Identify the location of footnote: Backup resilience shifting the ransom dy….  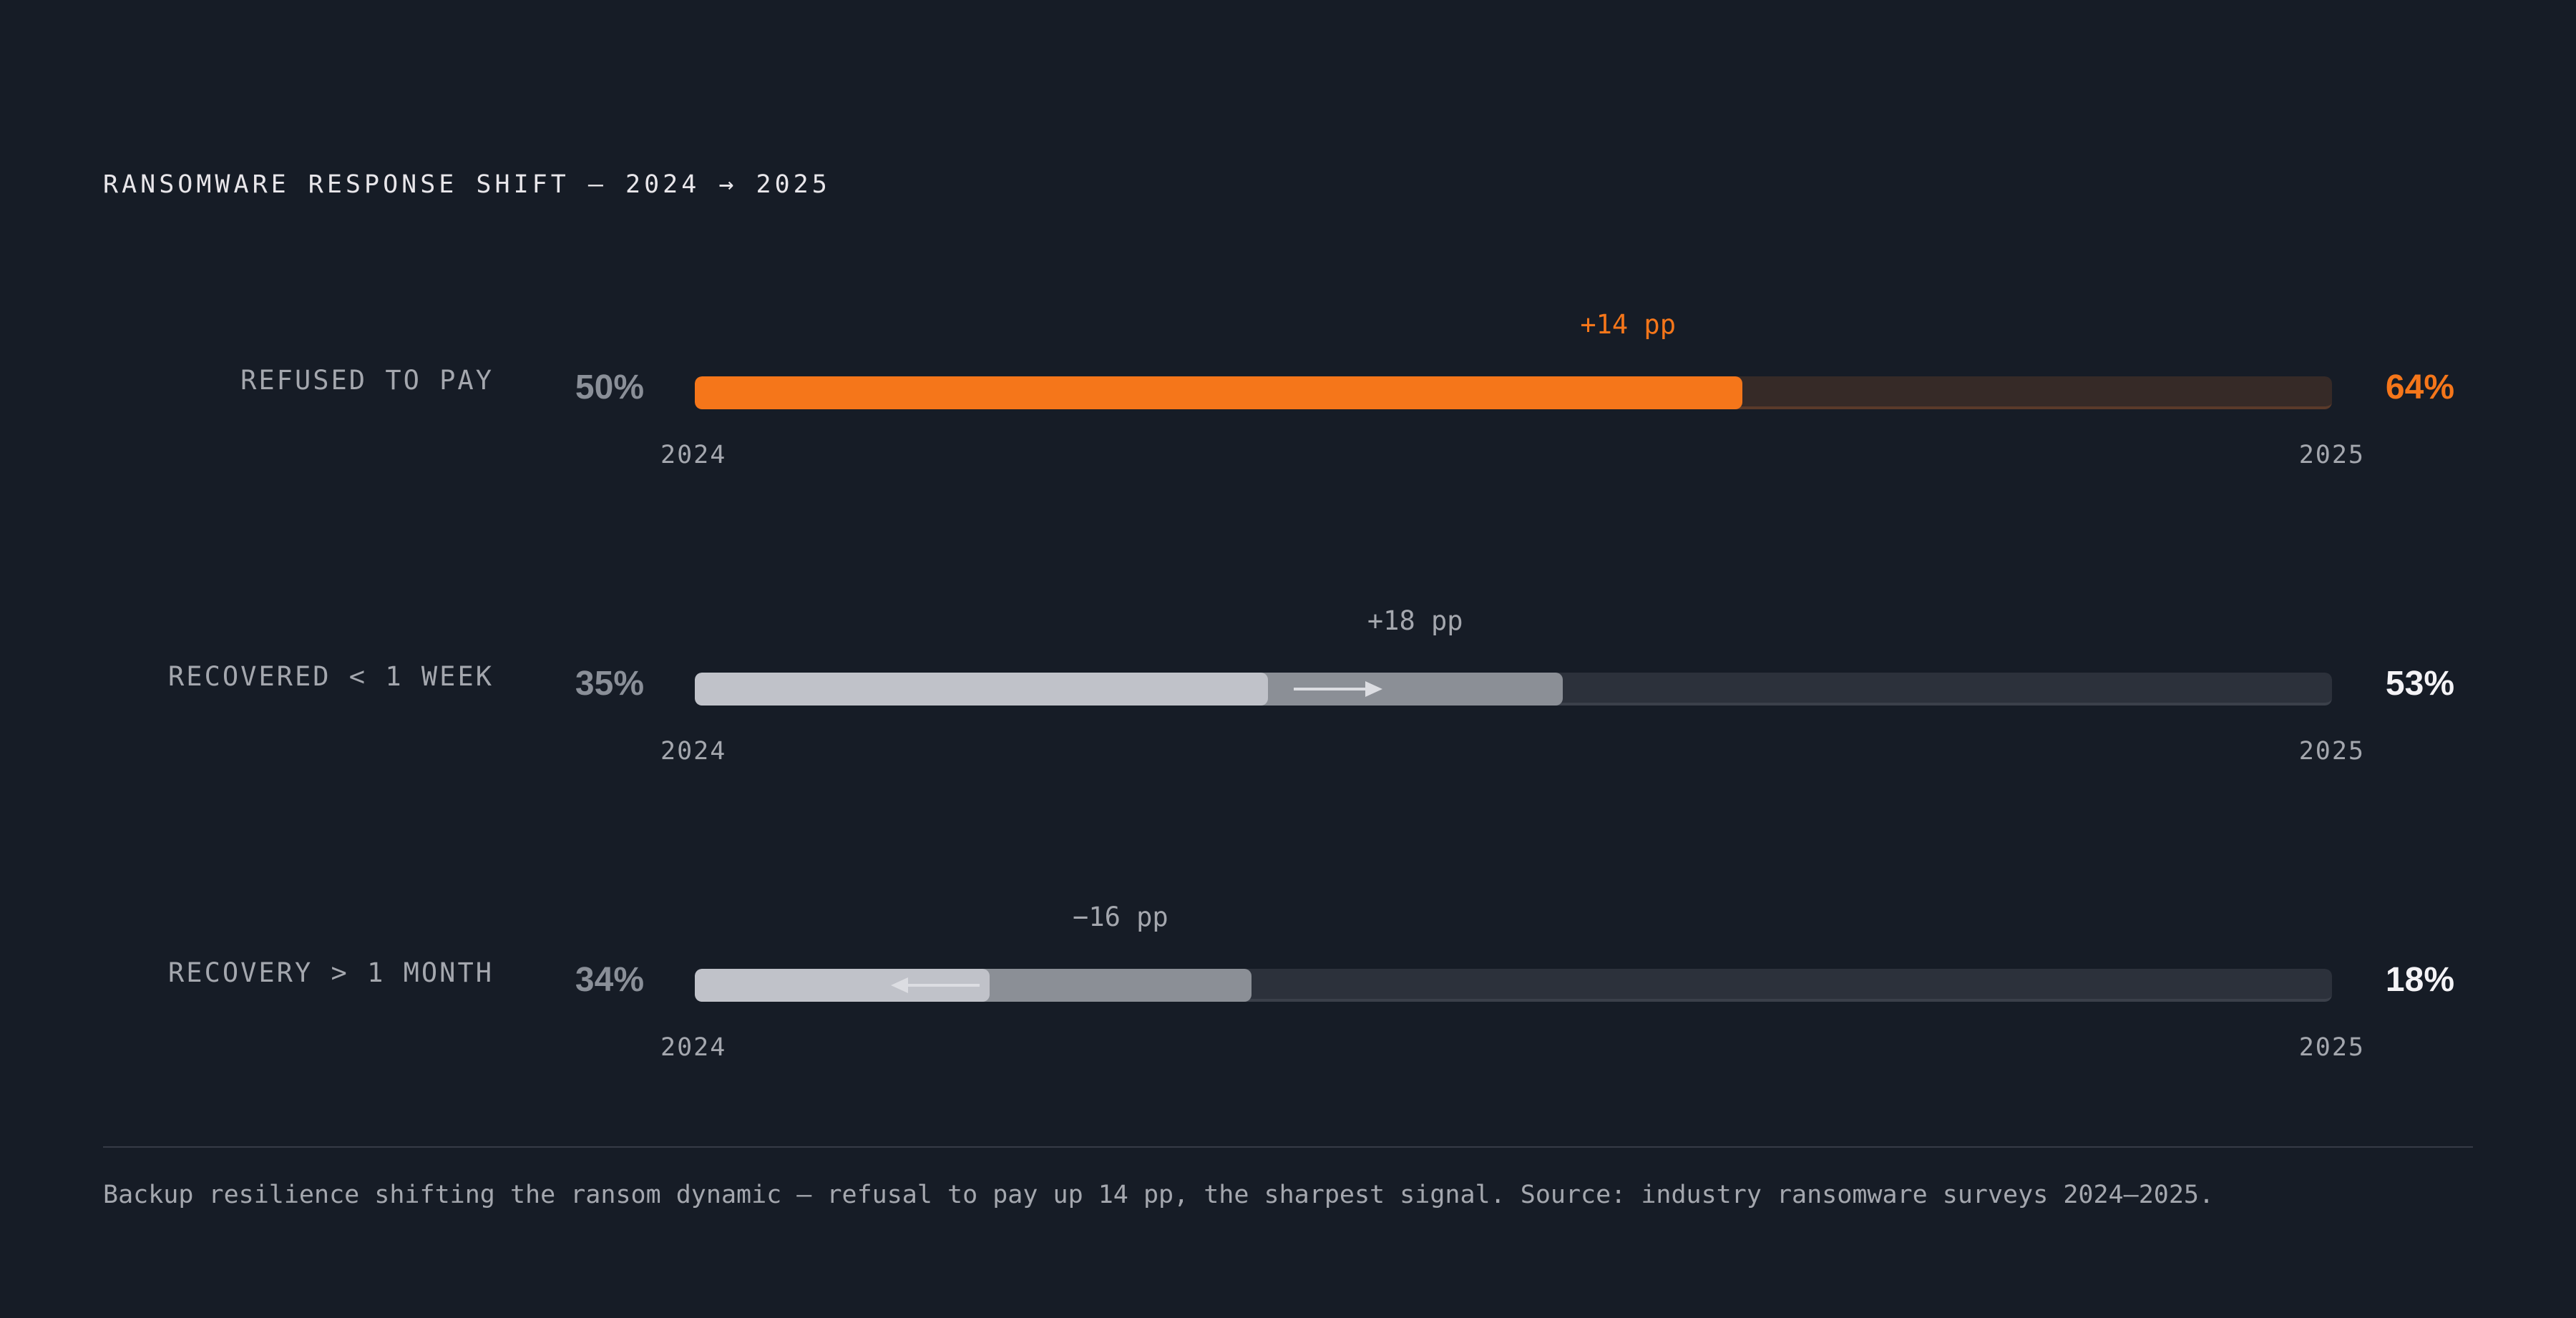
(1159, 1195).